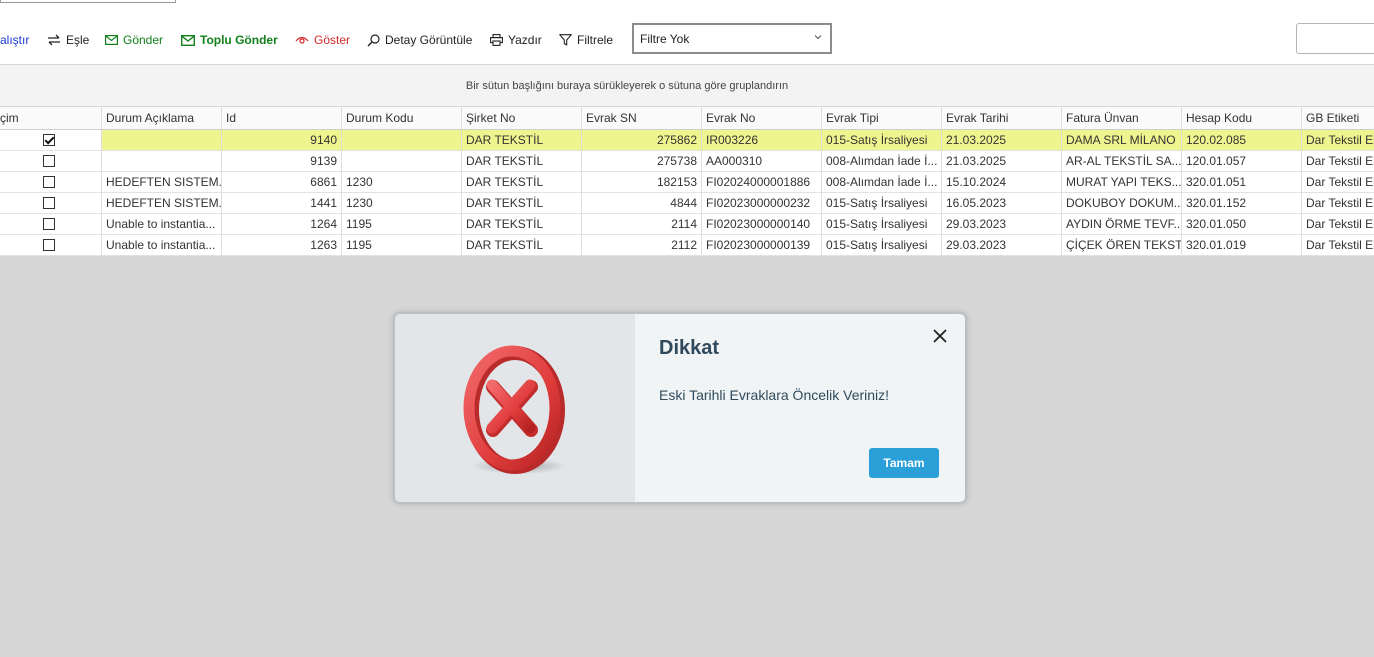  I want to click on column-header: Evrak SN, so click(642, 118).